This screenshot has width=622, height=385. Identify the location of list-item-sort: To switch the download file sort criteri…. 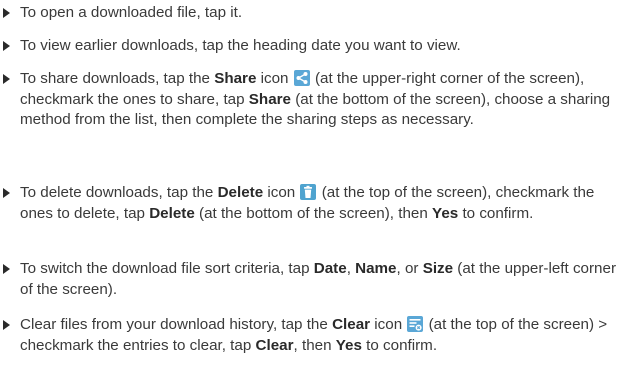
(309, 279).